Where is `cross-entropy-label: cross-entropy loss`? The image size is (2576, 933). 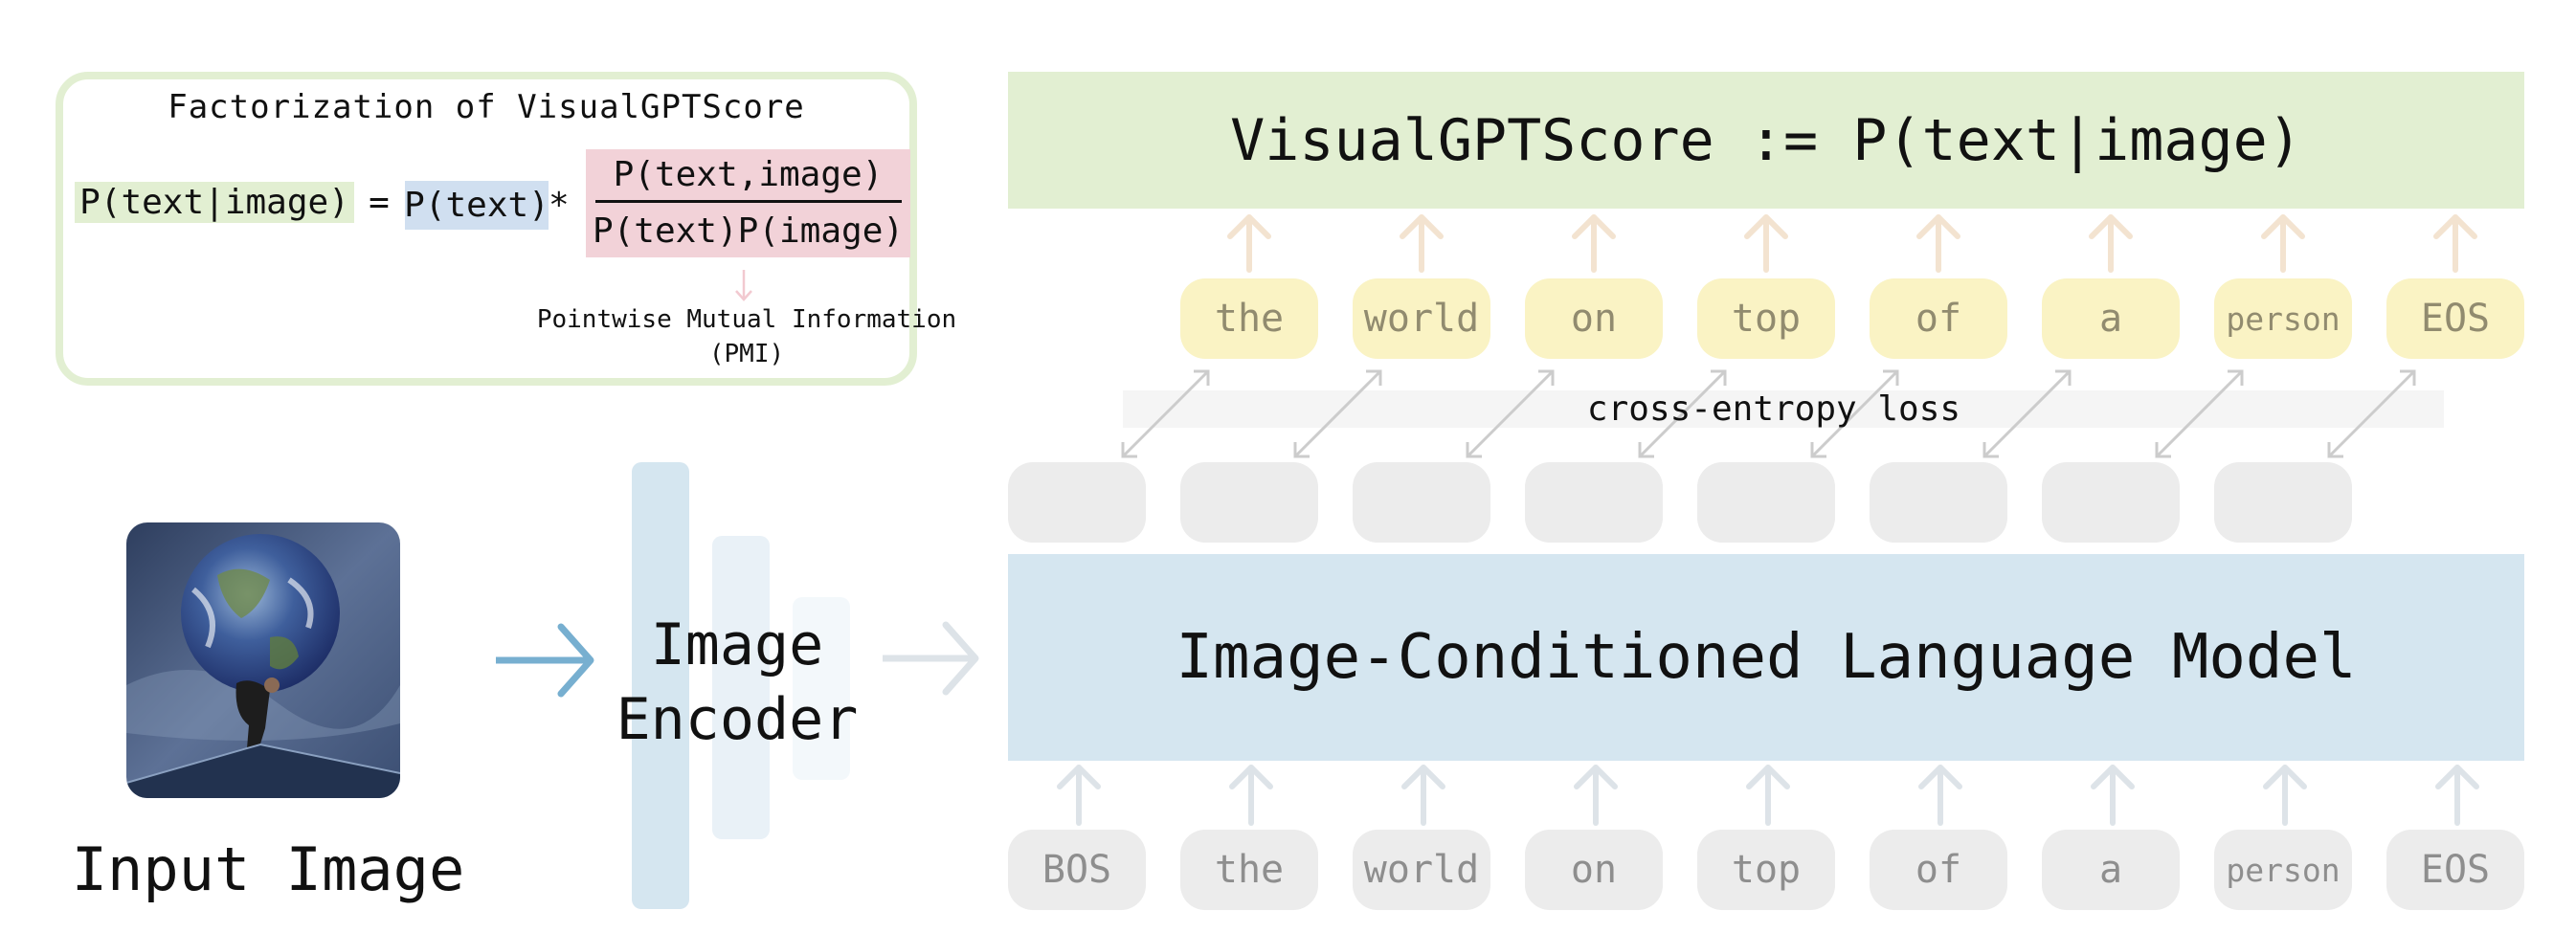
cross-entropy-label: cross-entropy loss is located at coordinates (1774, 409).